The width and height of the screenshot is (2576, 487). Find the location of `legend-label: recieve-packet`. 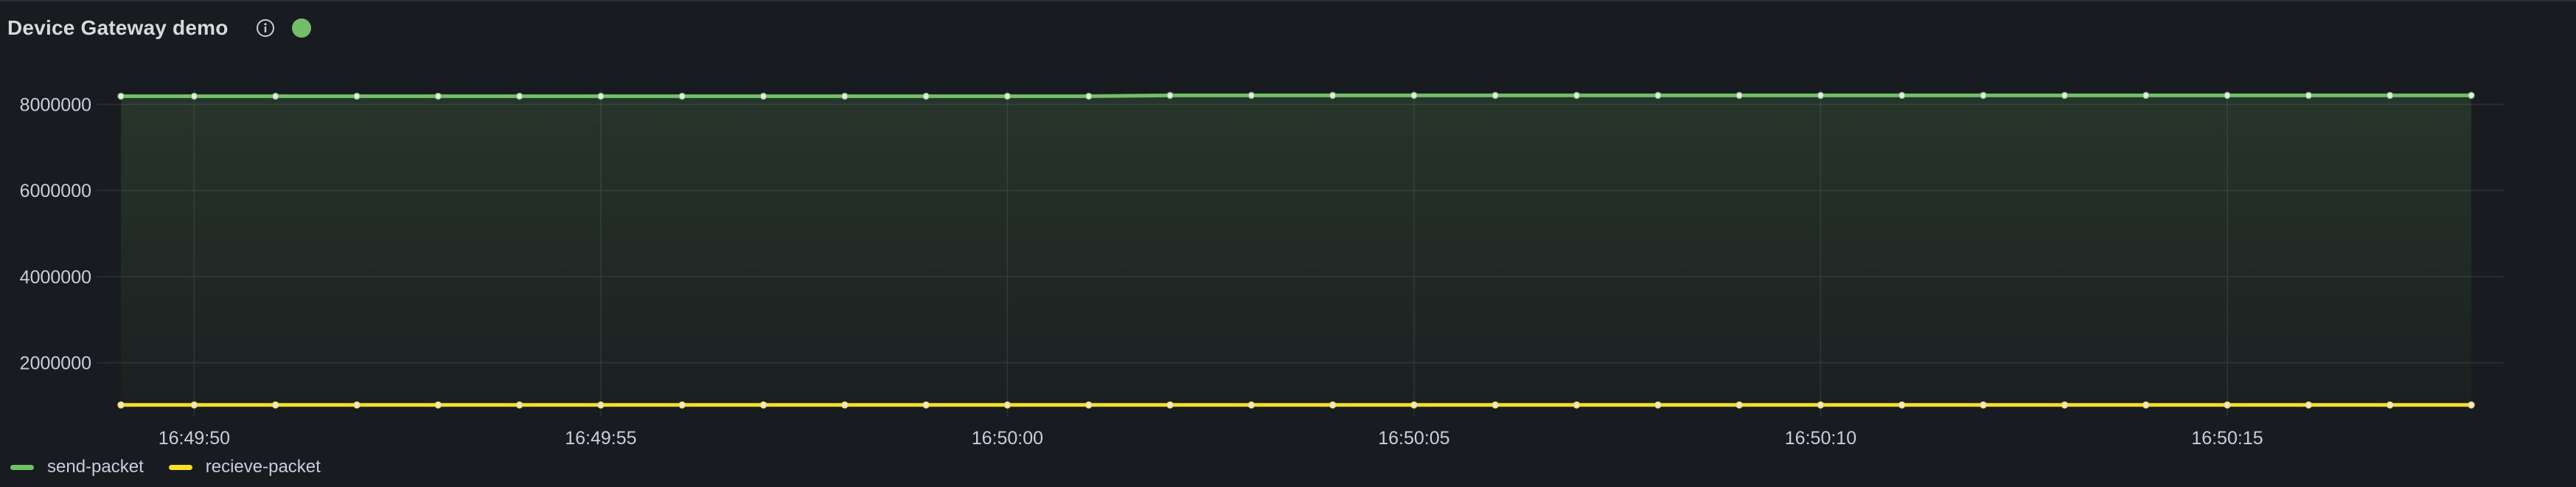

legend-label: recieve-packet is located at coordinates (263, 467).